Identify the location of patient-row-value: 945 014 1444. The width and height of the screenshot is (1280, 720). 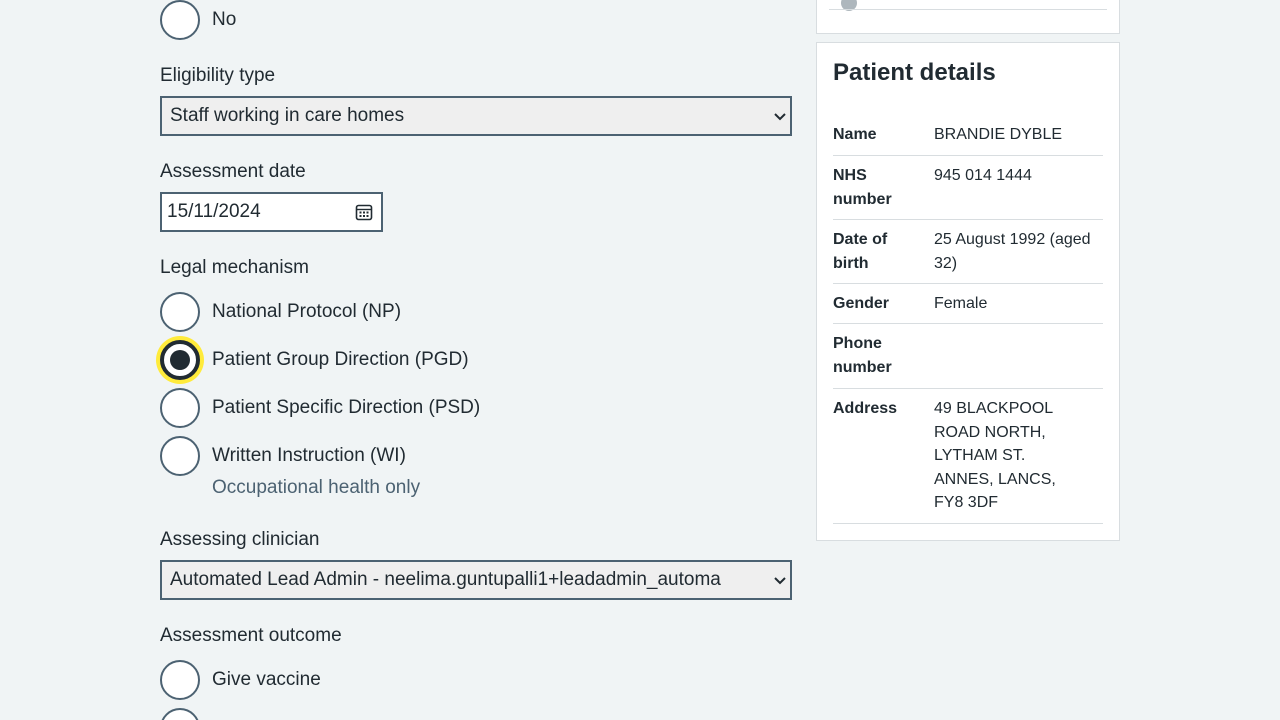
(983, 175).